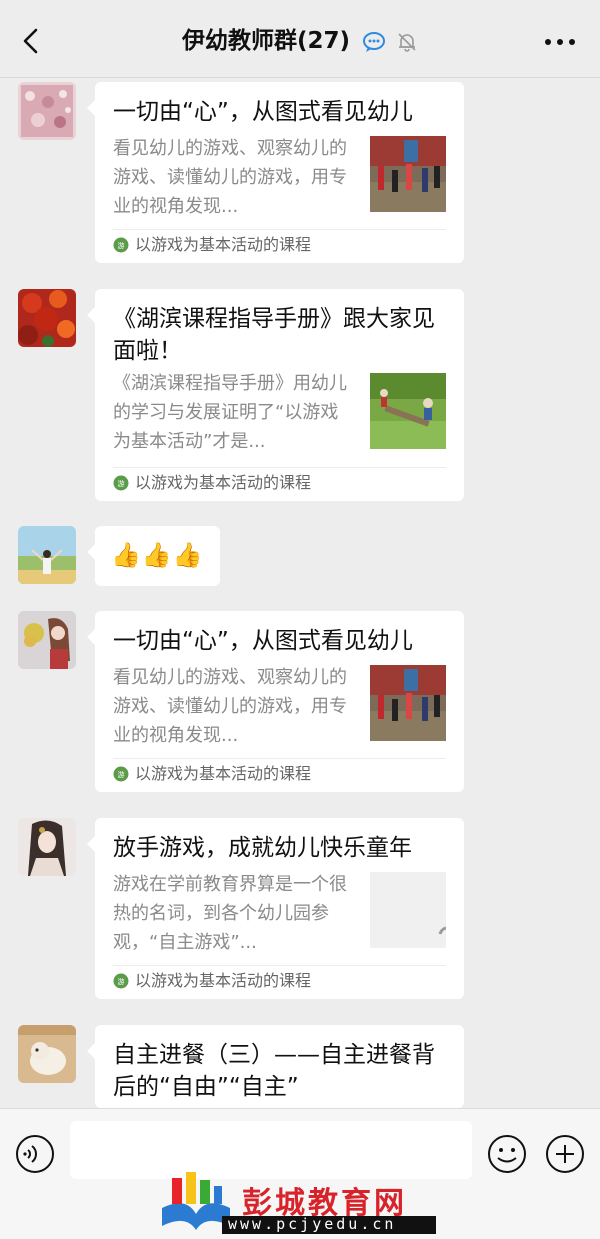 Image resolution: width=600 pixels, height=1239 pixels. Describe the element at coordinates (265, 41) in the screenshot. I see `chat-title: 伊幼教师群(27)` at that location.